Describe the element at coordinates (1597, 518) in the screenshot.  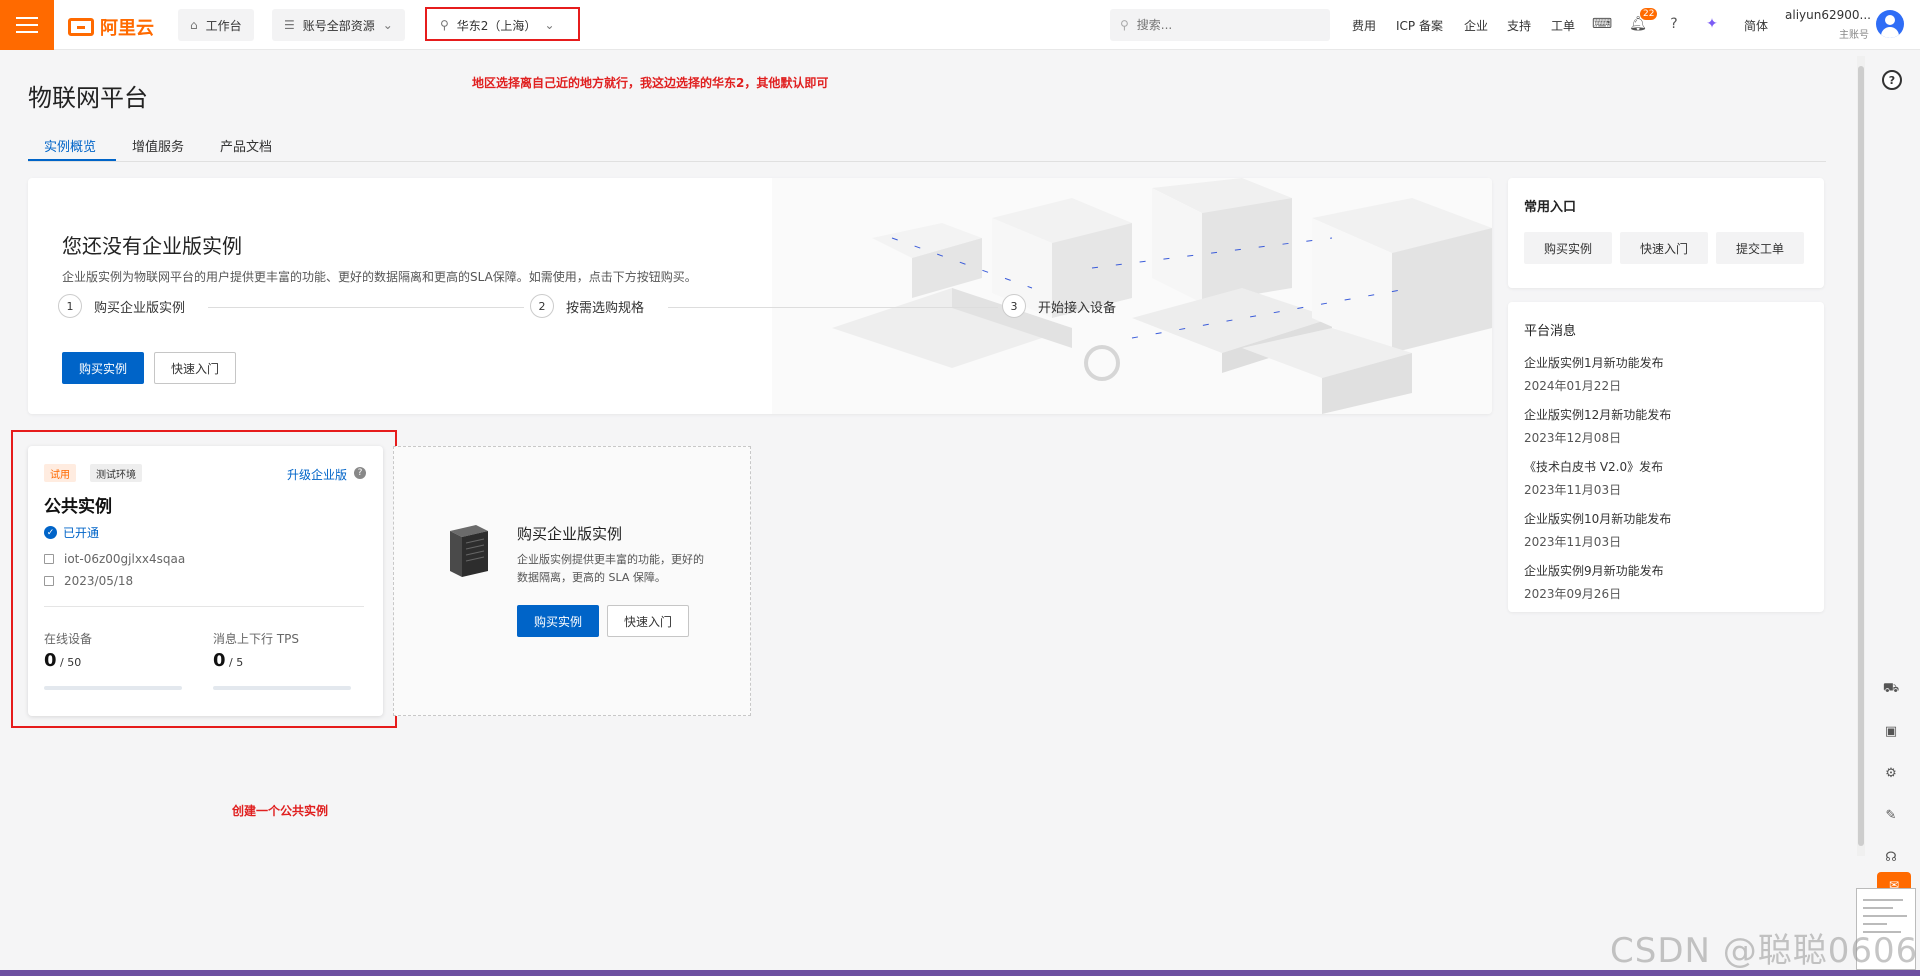
I see `news-link: 企业版实例10月新功能发布` at that location.